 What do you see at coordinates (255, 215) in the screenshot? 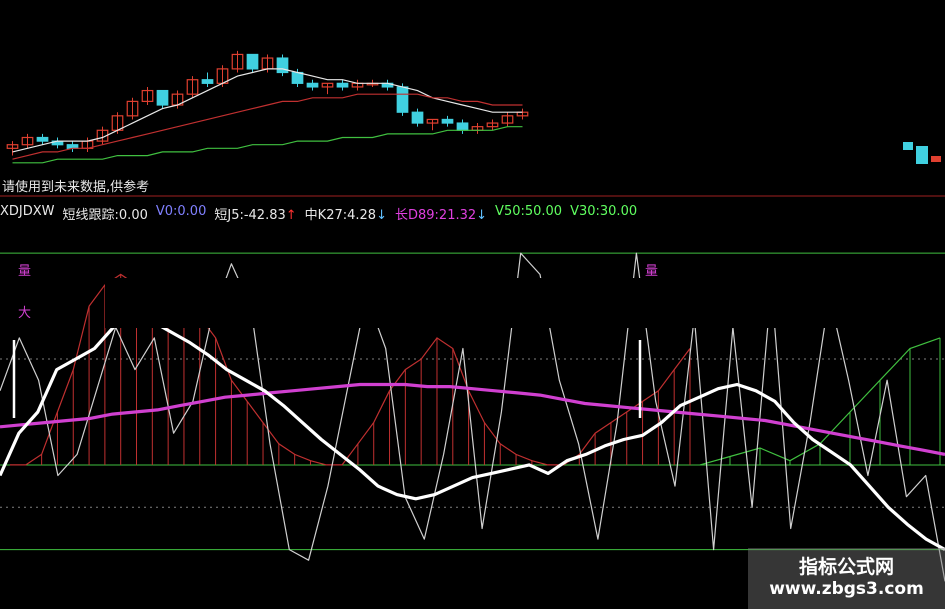
I see `readout-item-2: 短J5:-42.83↑` at bounding box center [255, 215].